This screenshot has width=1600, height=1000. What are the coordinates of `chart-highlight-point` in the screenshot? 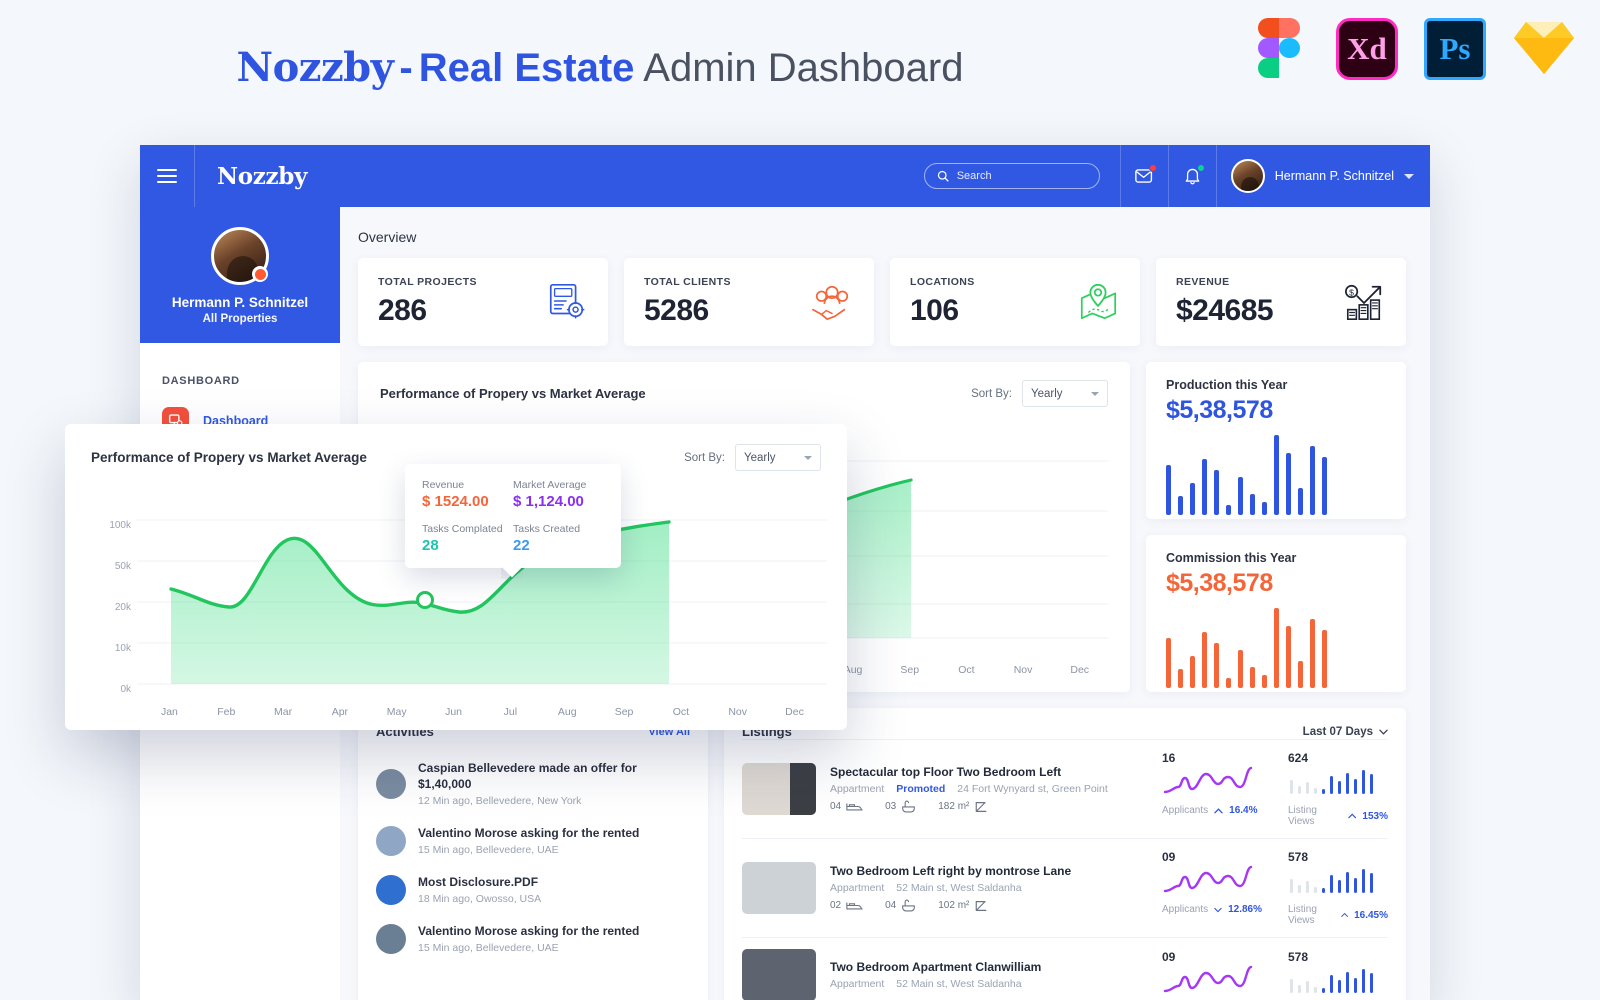 It's located at (425, 600).